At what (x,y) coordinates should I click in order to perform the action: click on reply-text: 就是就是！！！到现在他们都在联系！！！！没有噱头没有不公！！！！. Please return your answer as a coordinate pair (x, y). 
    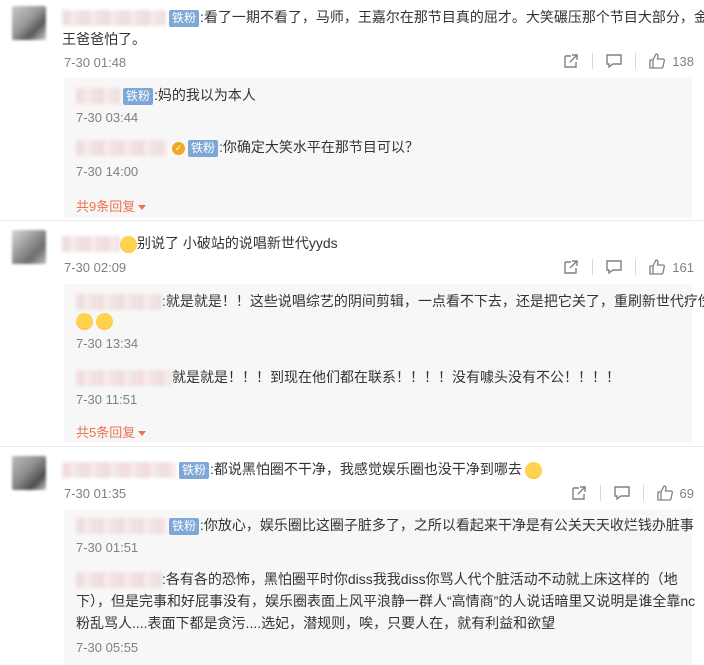
    Looking at the image, I should click on (396, 377).